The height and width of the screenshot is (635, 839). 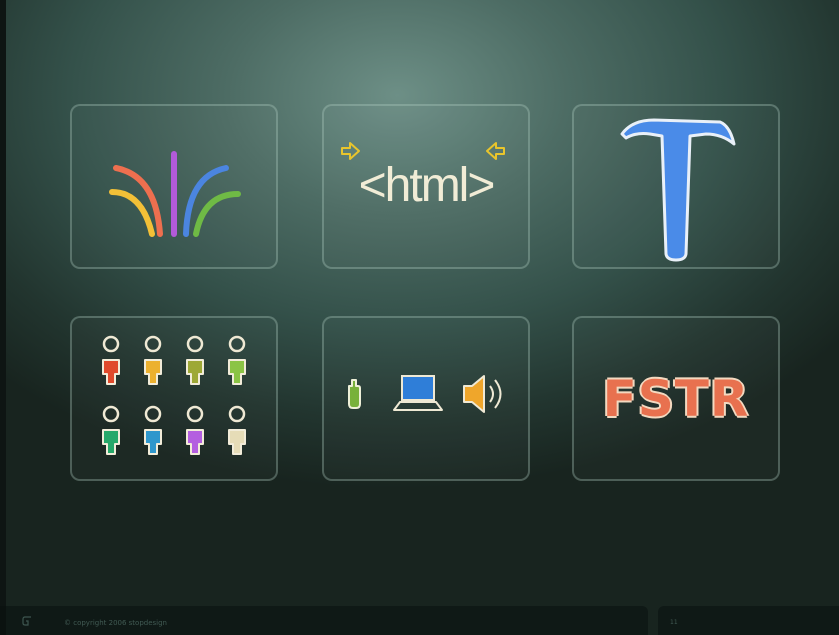 I want to click on person-cream, so click(x=237, y=442).